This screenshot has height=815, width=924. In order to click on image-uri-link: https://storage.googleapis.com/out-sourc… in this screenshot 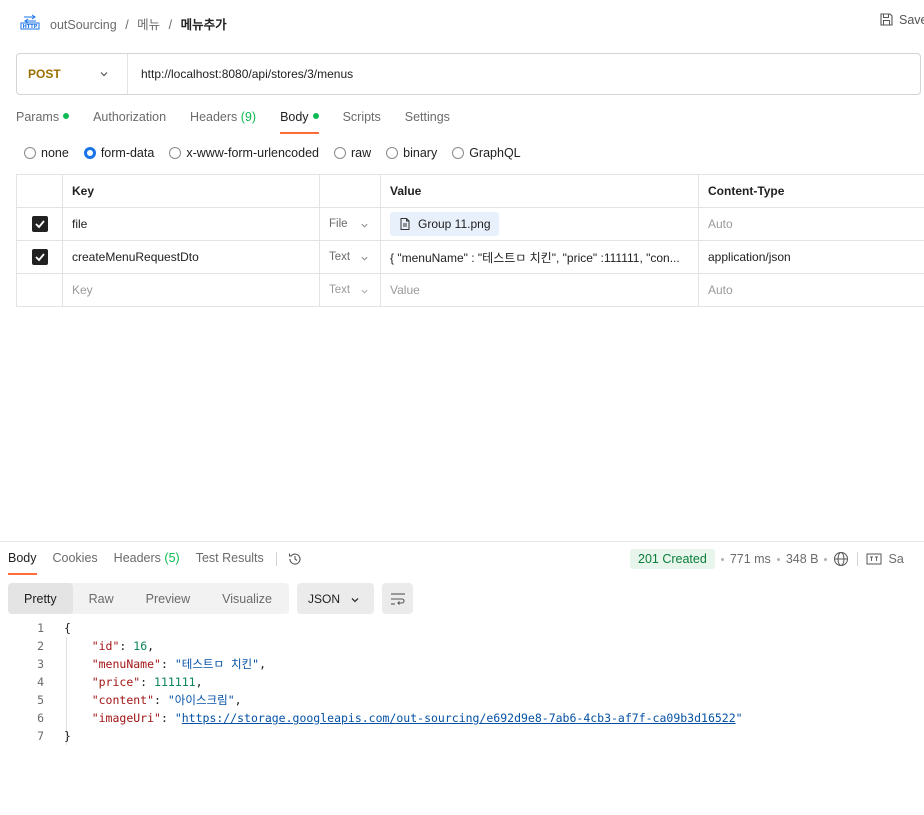, I will do `click(459, 718)`.